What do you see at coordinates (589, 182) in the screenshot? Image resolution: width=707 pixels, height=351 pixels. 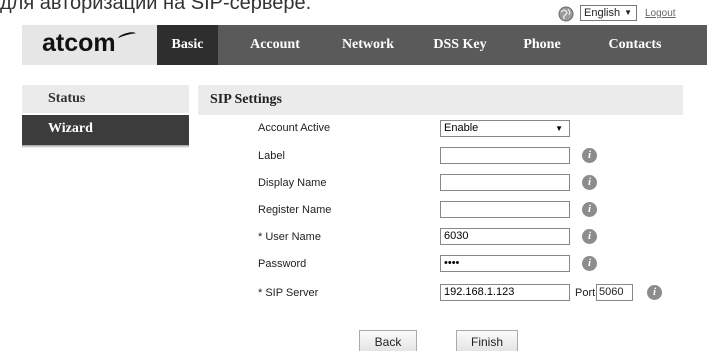 I see `display-name-info-icon: i` at bounding box center [589, 182].